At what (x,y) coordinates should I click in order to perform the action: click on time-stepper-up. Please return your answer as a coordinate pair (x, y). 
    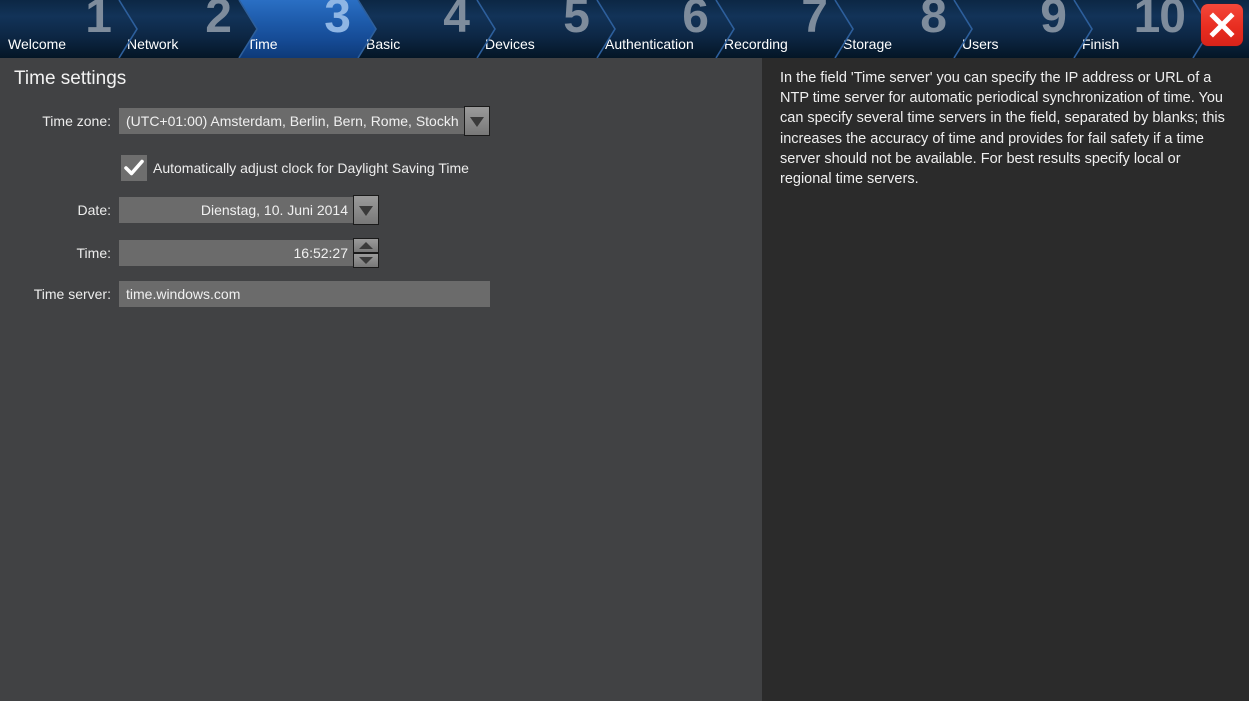
    Looking at the image, I should click on (366, 245).